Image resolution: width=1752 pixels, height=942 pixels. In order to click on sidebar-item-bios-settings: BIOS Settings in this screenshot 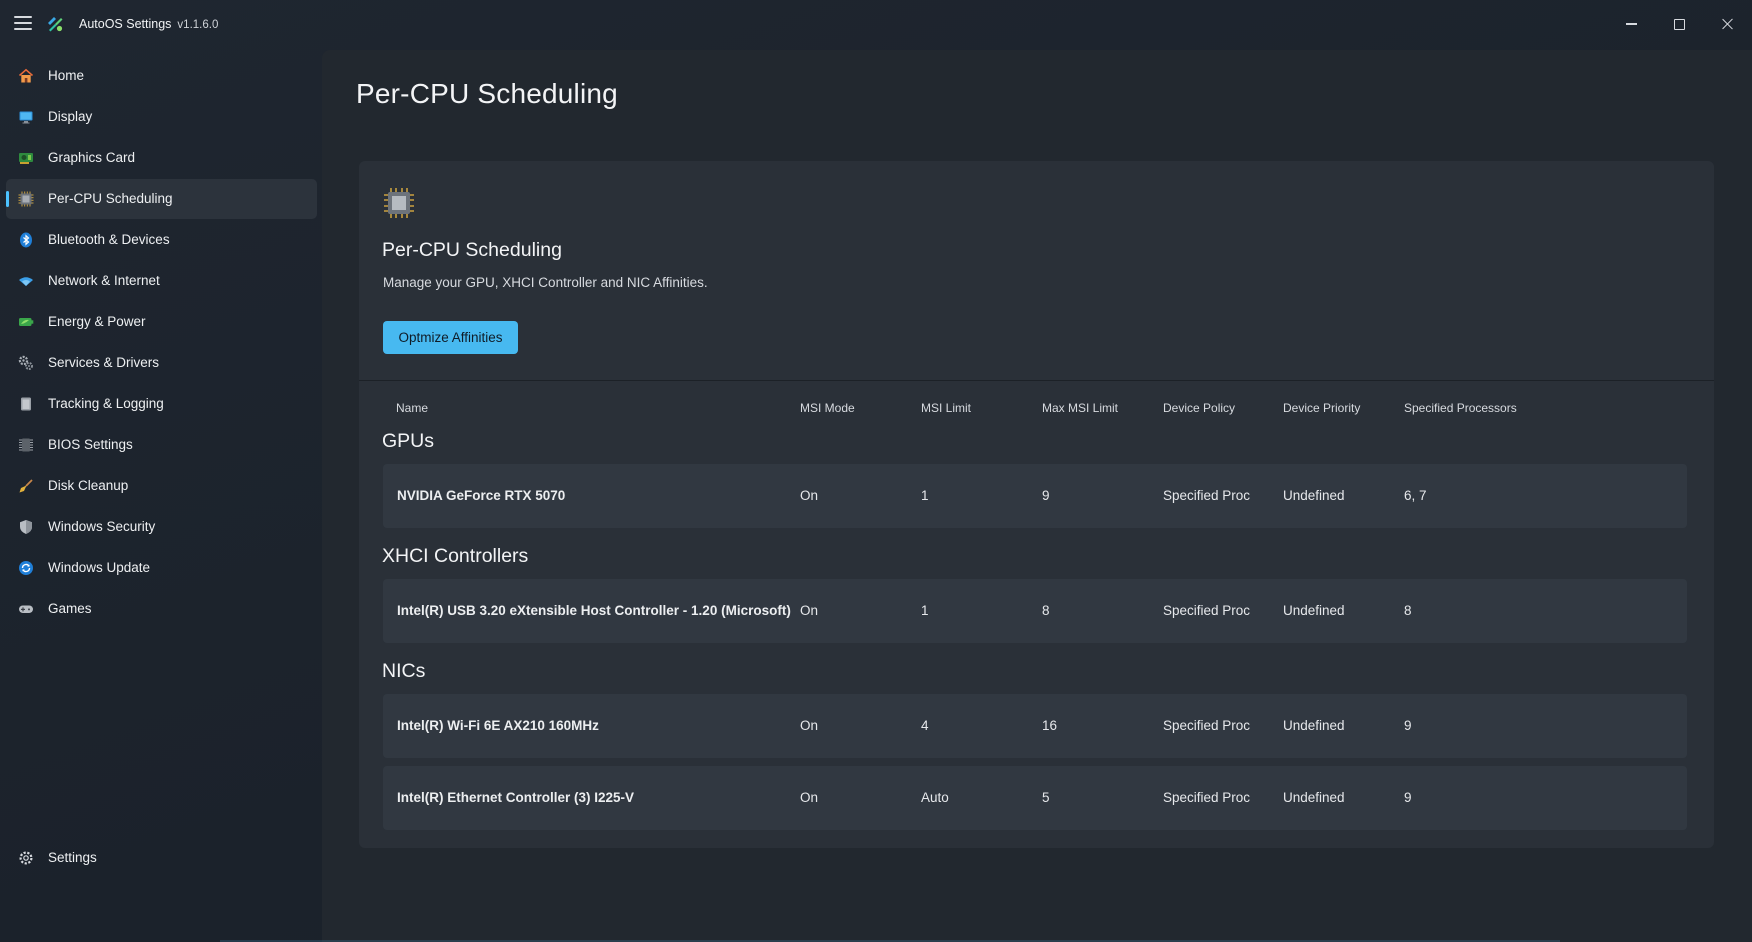, I will do `click(161, 445)`.